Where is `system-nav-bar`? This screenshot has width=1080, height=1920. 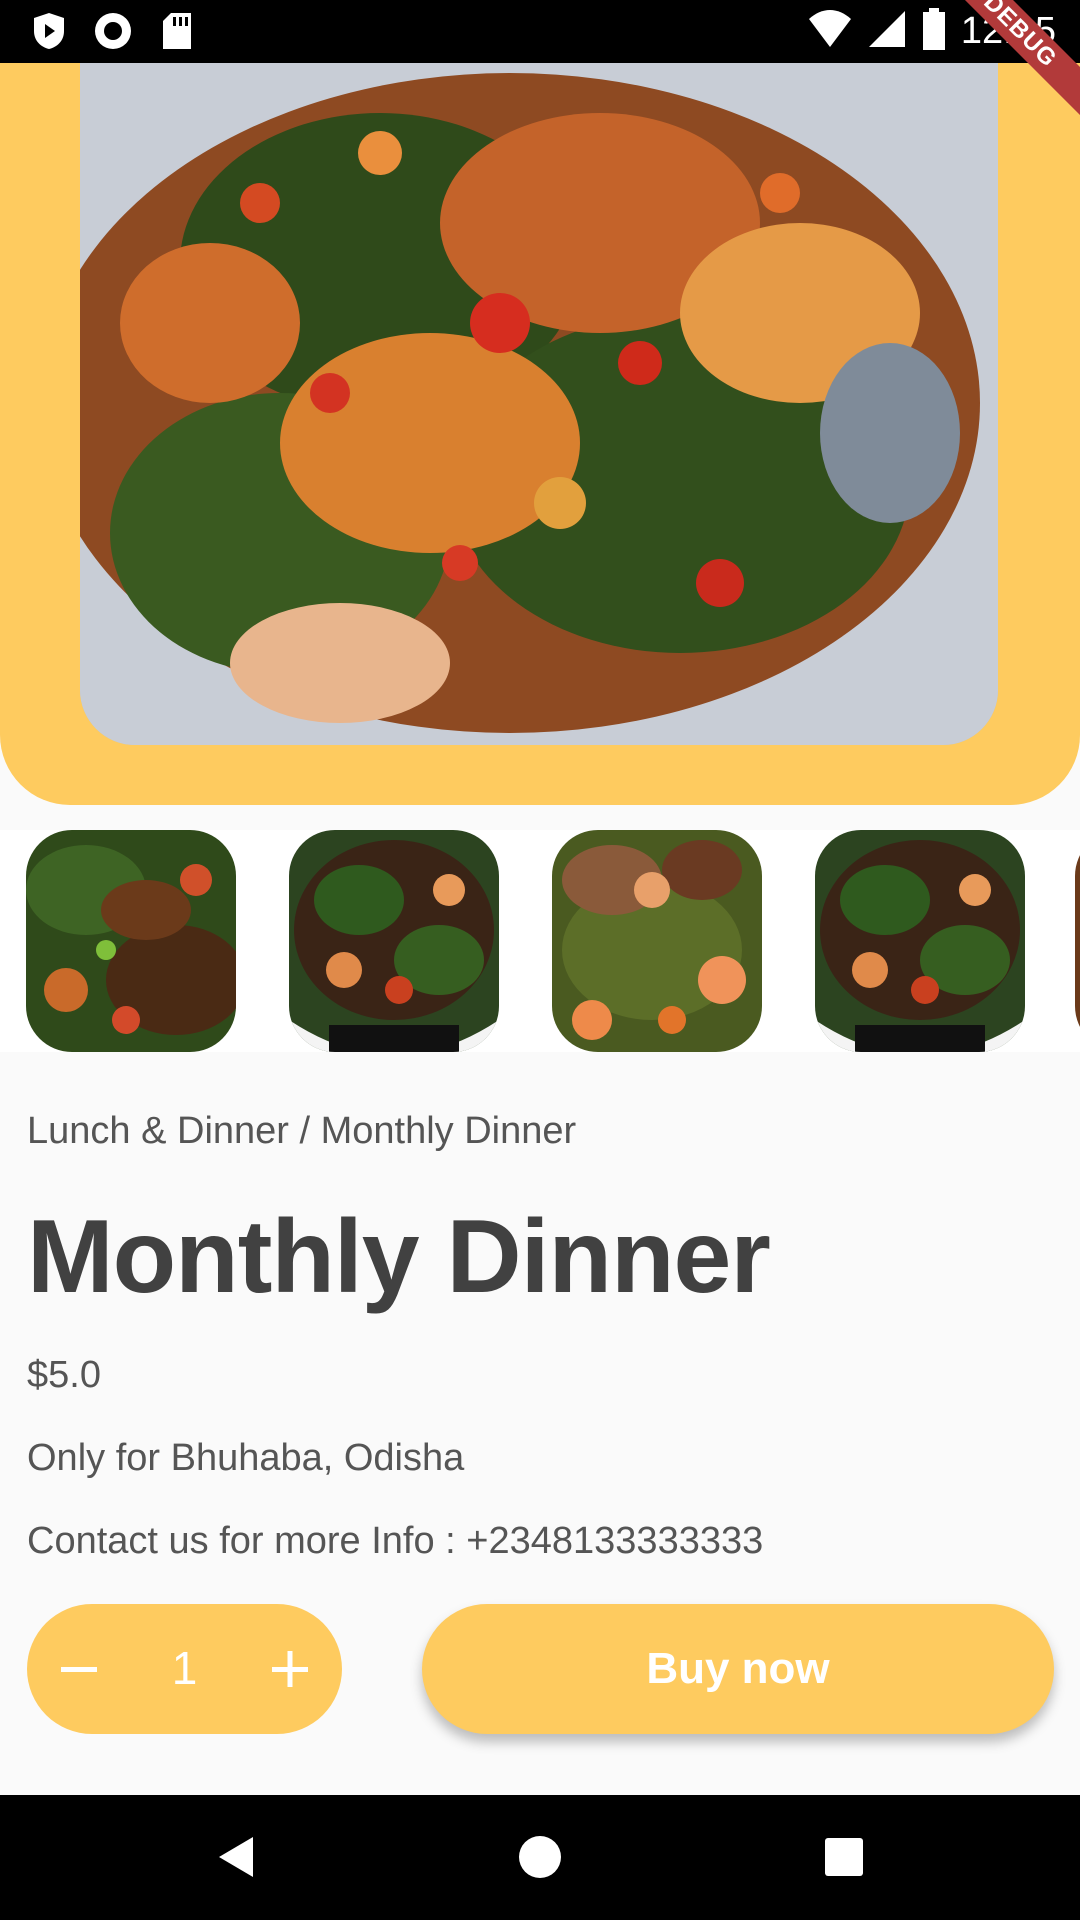 system-nav-bar is located at coordinates (540, 1857).